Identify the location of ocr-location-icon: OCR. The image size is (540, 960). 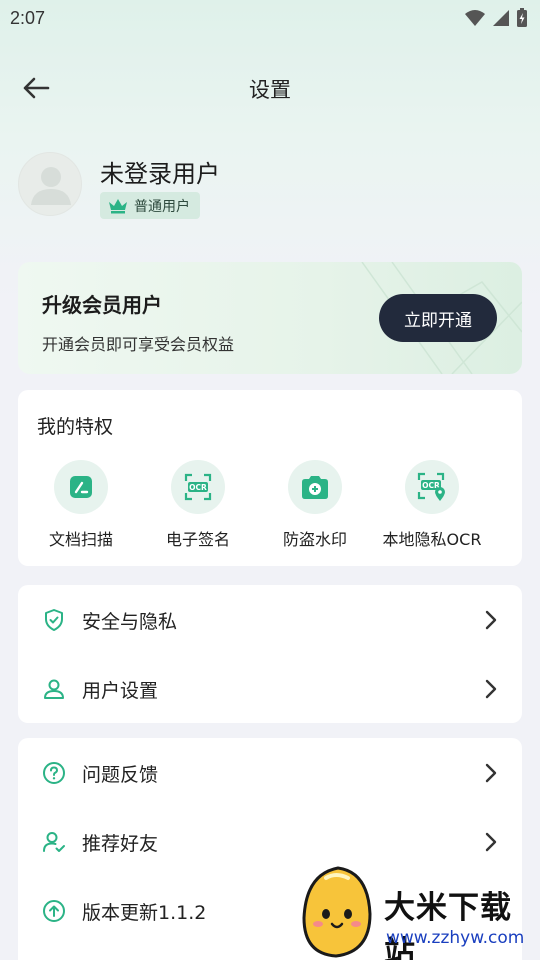
(432, 487).